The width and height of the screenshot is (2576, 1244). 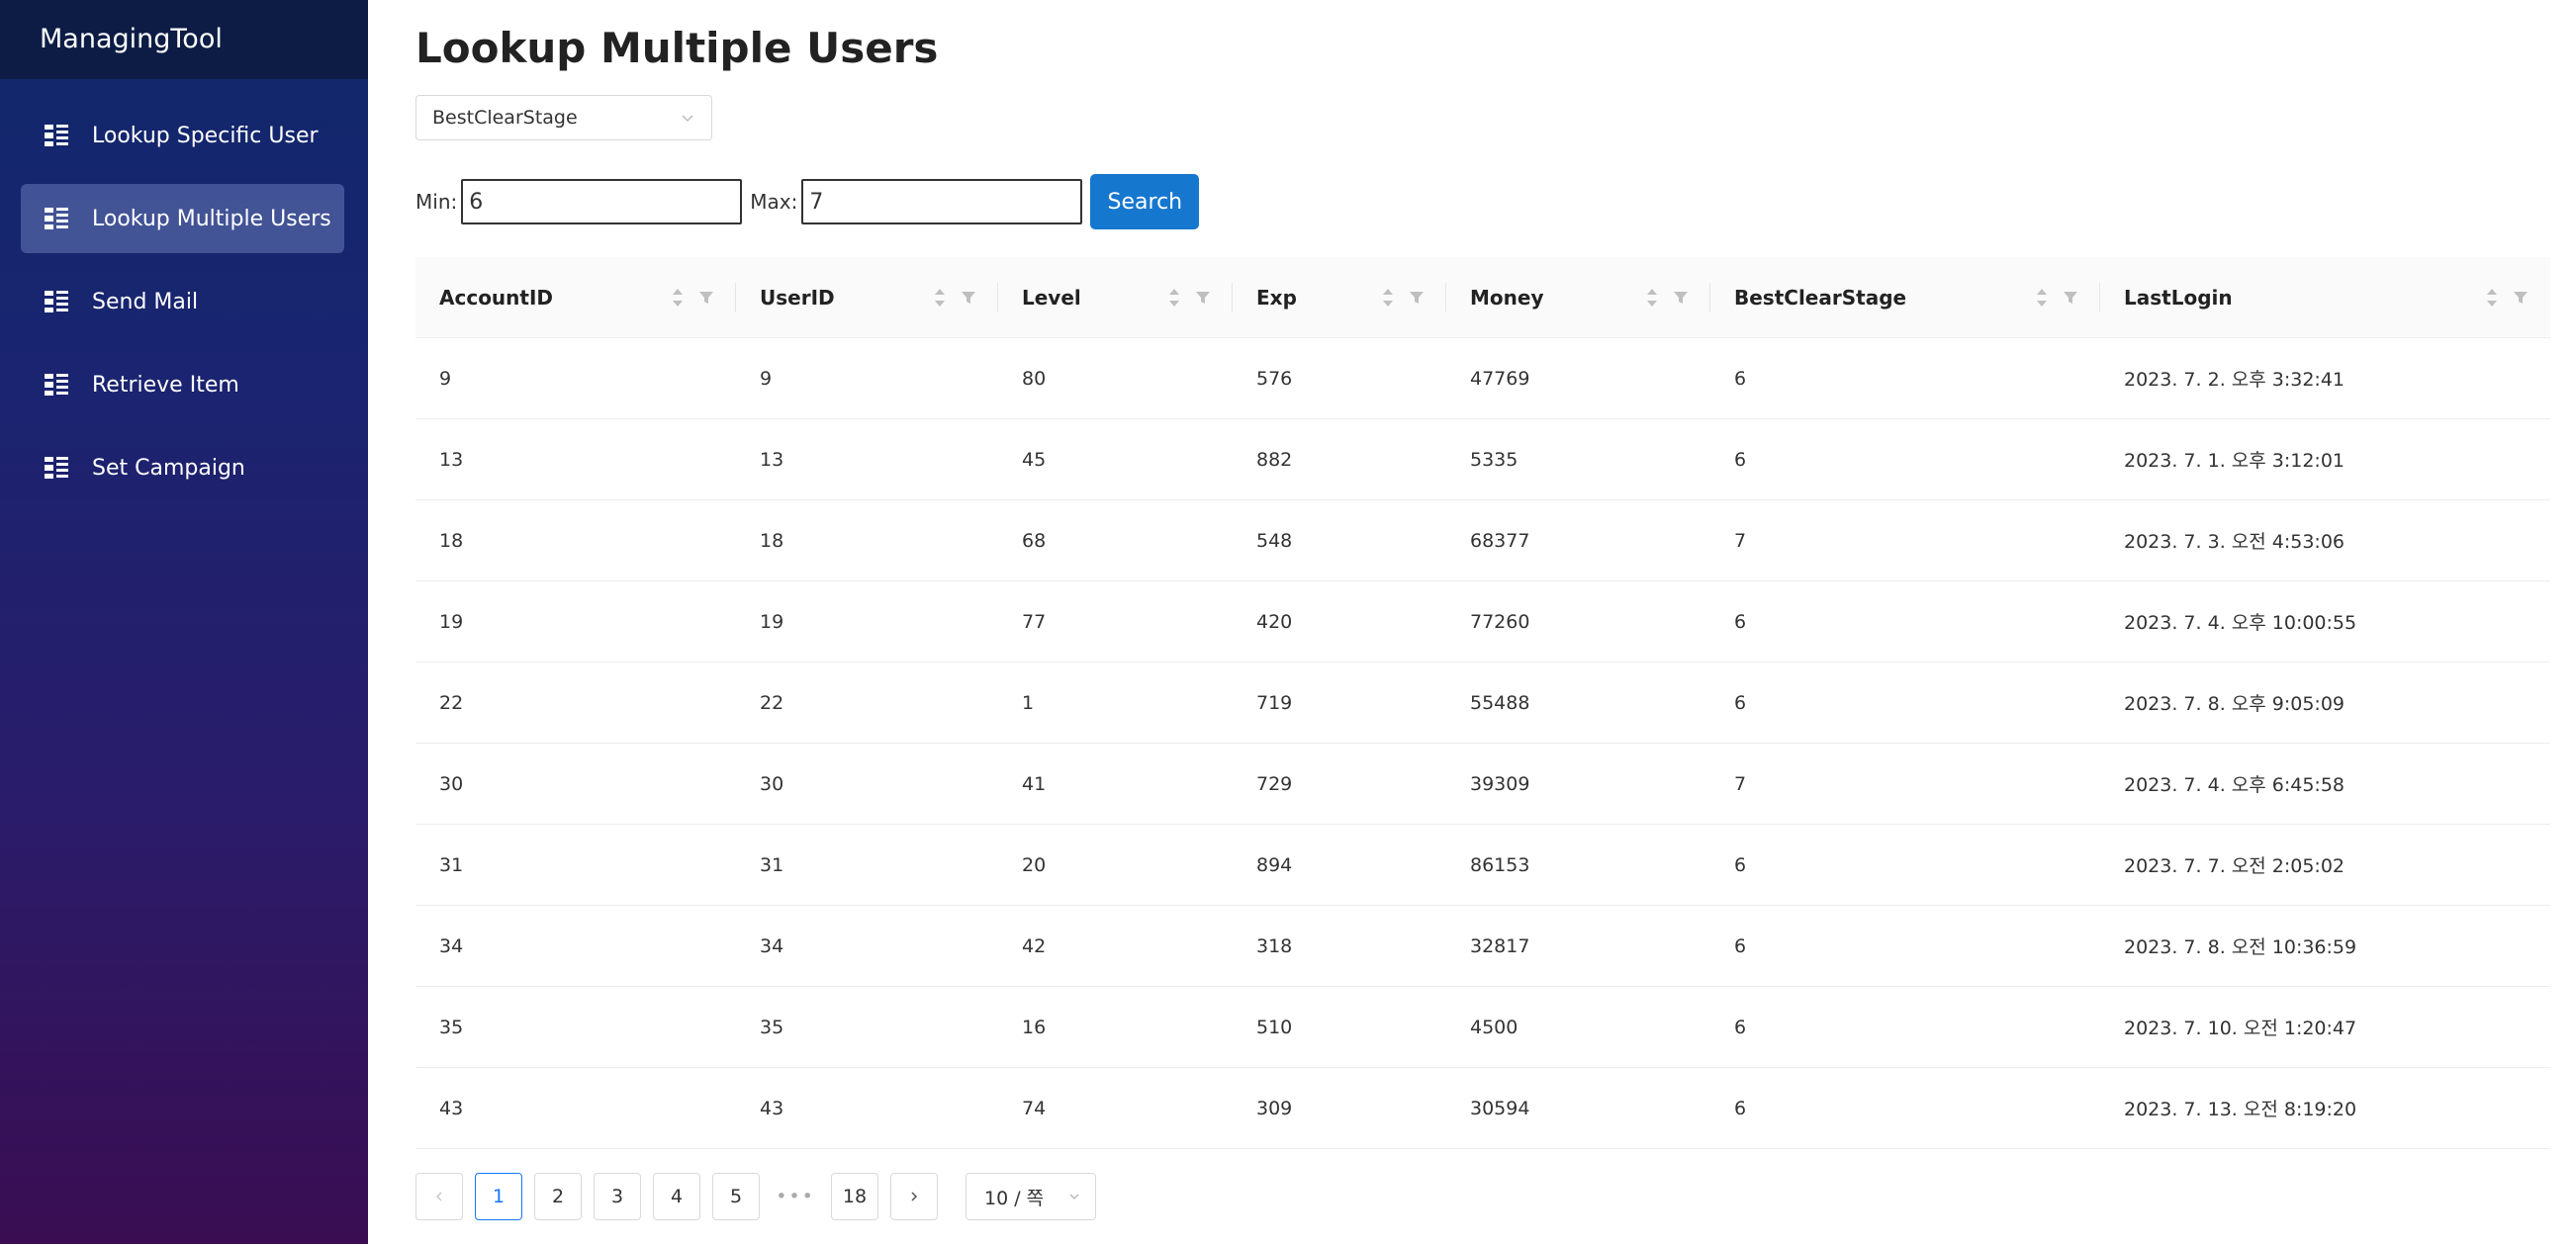 I want to click on sidebar-item-retrieve-item: Retrieve Item, so click(x=183, y=384).